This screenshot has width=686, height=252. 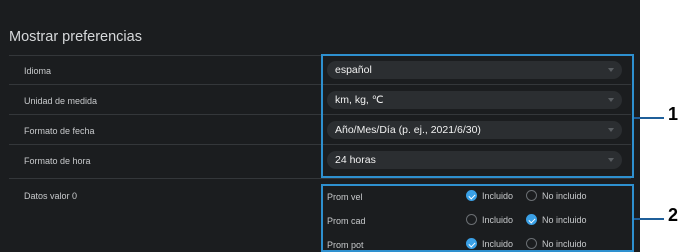 What do you see at coordinates (61, 101) in the screenshot?
I see `unit-label: Unidad de medida` at bounding box center [61, 101].